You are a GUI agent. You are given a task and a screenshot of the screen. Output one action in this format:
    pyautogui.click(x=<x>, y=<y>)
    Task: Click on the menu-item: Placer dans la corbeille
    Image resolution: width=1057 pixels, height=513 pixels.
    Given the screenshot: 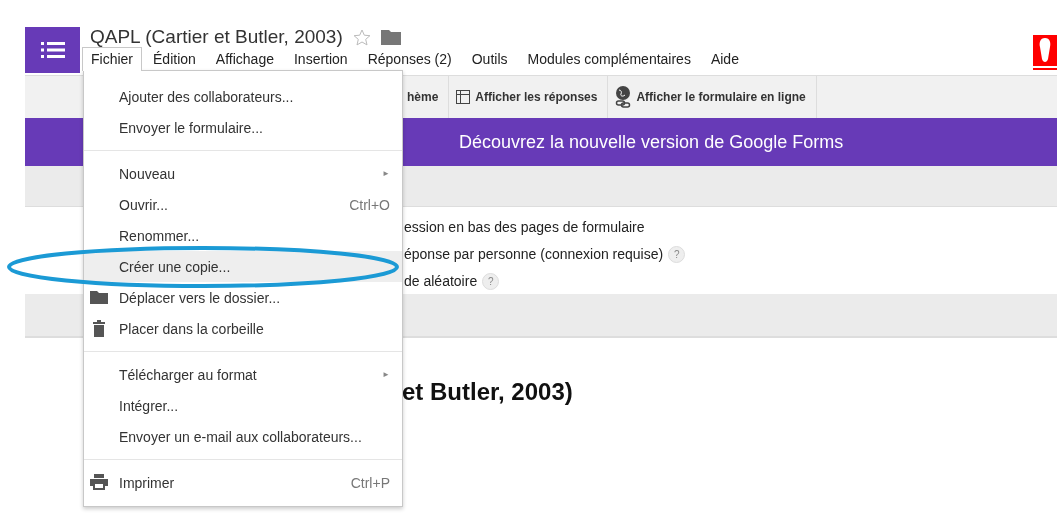 What is the action you would take?
    pyautogui.click(x=243, y=328)
    